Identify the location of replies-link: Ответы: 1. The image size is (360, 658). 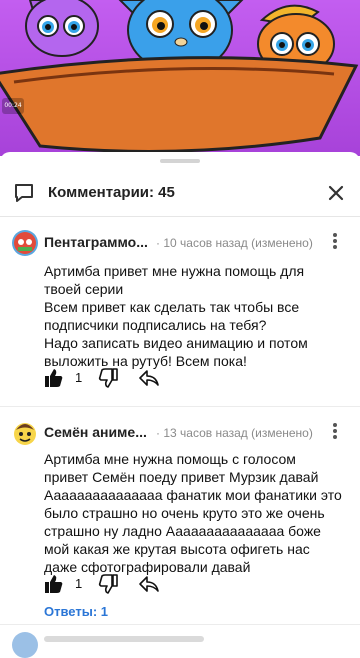
(76, 611).